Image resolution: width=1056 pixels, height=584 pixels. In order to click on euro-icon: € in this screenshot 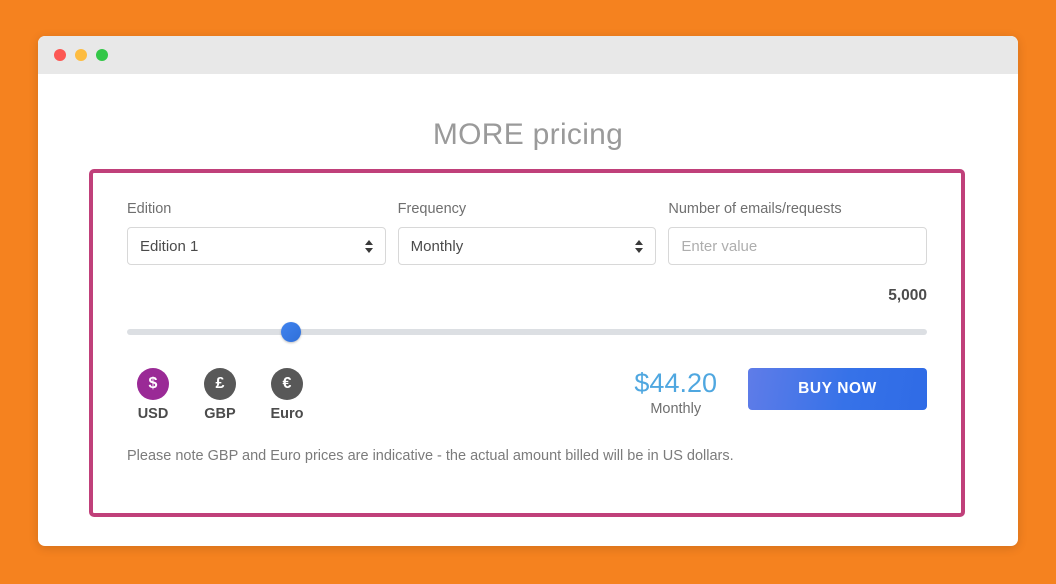, I will do `click(287, 384)`.